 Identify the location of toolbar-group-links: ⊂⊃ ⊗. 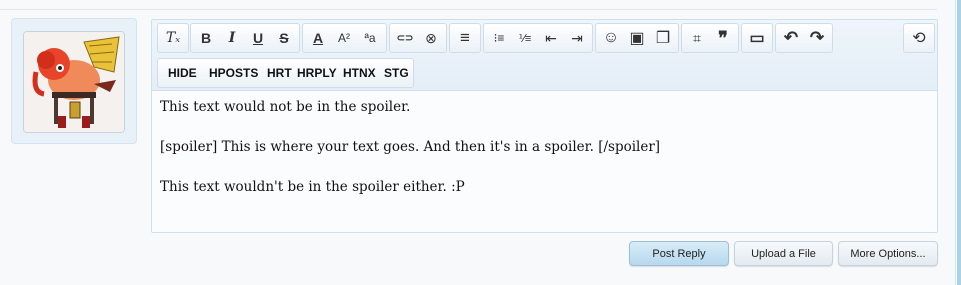
(418, 38).